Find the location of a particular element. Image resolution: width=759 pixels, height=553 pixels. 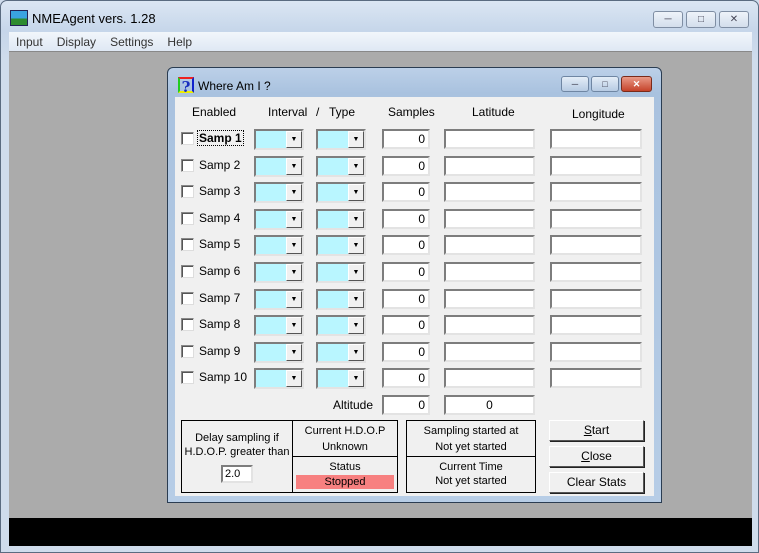

close-button: ✕ is located at coordinates (734, 19).